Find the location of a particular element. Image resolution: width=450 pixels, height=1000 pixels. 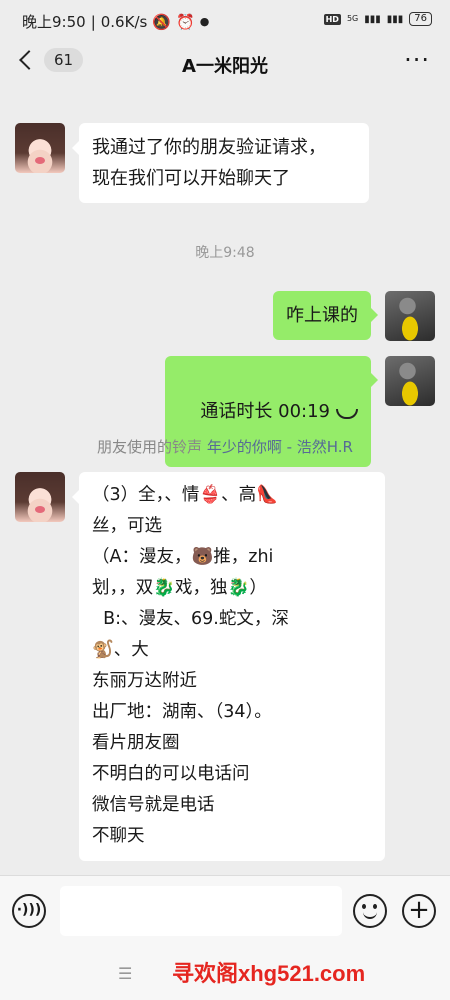

chat-title: A一米阳光 is located at coordinates (225, 66).